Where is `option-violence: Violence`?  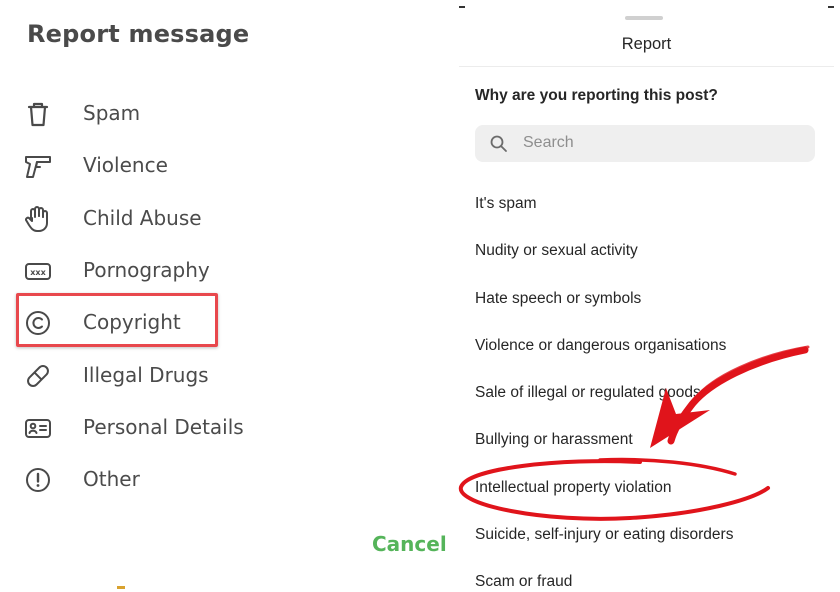 option-violence: Violence is located at coordinates (220, 164).